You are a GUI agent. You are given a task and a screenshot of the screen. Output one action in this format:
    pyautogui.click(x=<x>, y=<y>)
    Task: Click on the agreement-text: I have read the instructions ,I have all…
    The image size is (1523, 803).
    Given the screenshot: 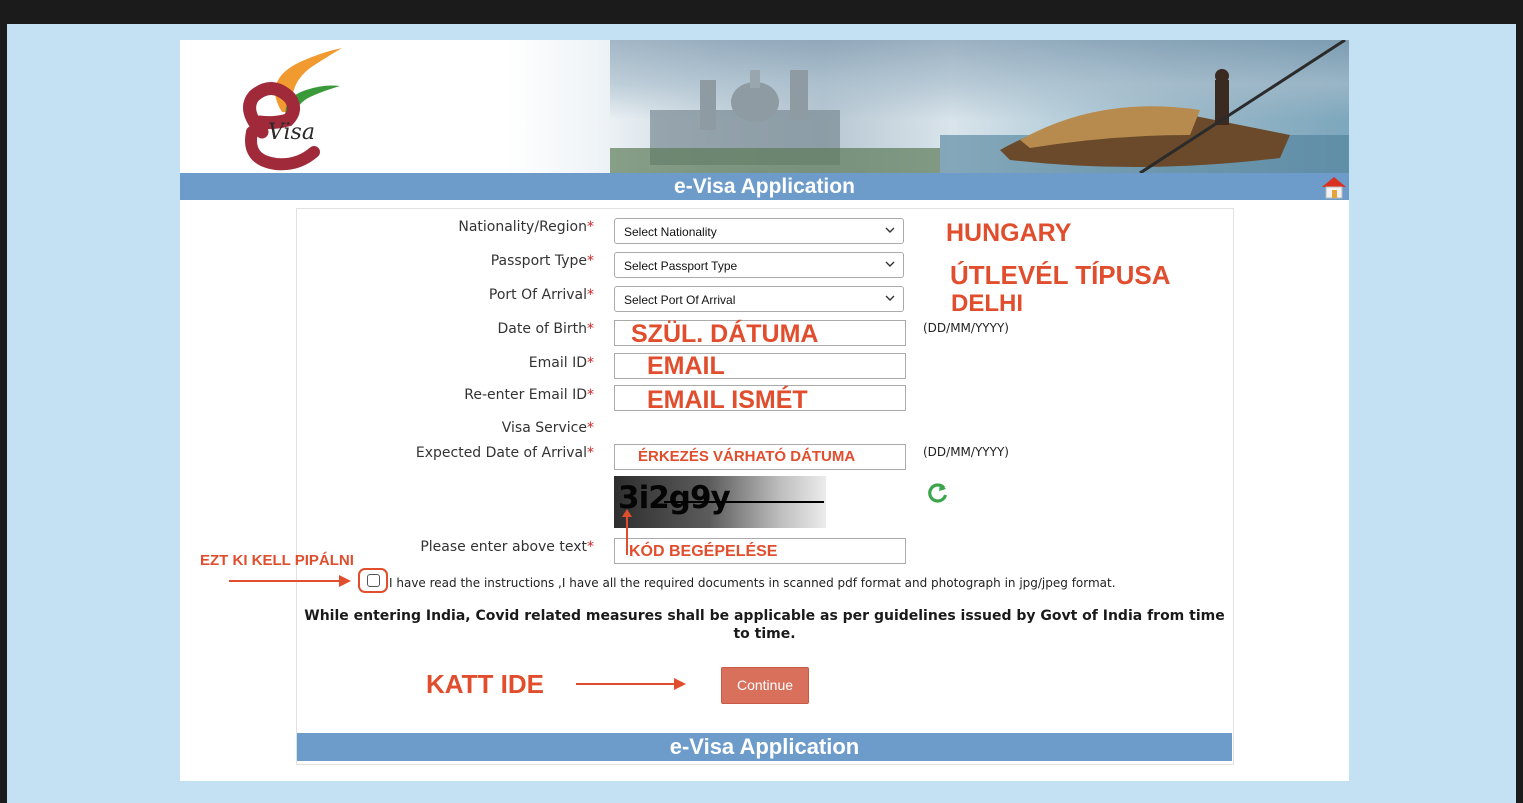 What is the action you would take?
    pyautogui.click(x=752, y=583)
    